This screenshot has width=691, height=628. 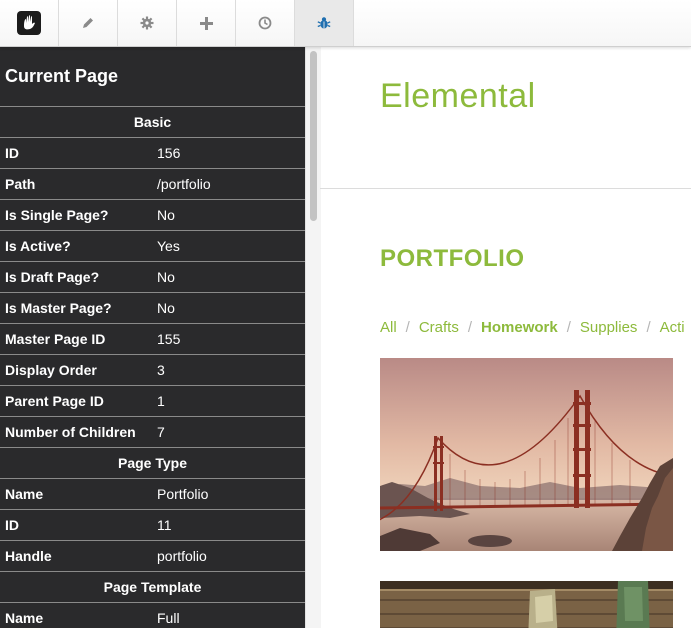 I want to click on edit-button, so click(x=88, y=23).